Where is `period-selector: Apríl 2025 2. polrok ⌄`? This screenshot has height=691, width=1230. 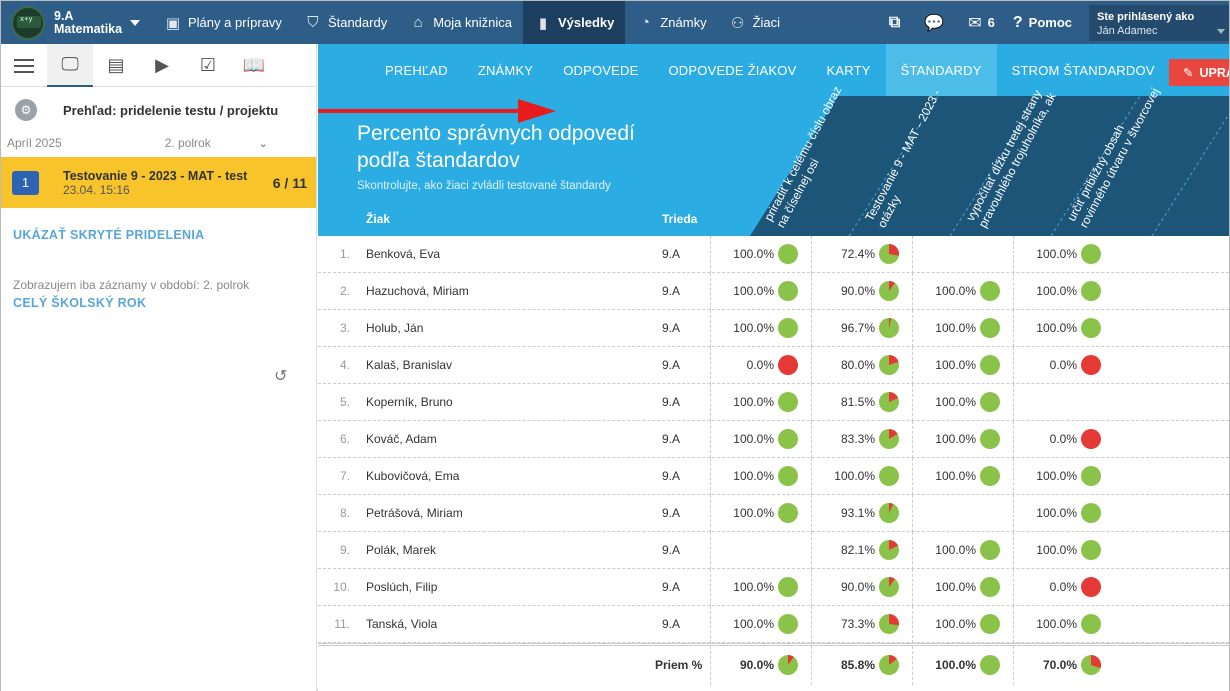 period-selector: Apríl 2025 2. polrok ⌄ is located at coordinates (158, 143).